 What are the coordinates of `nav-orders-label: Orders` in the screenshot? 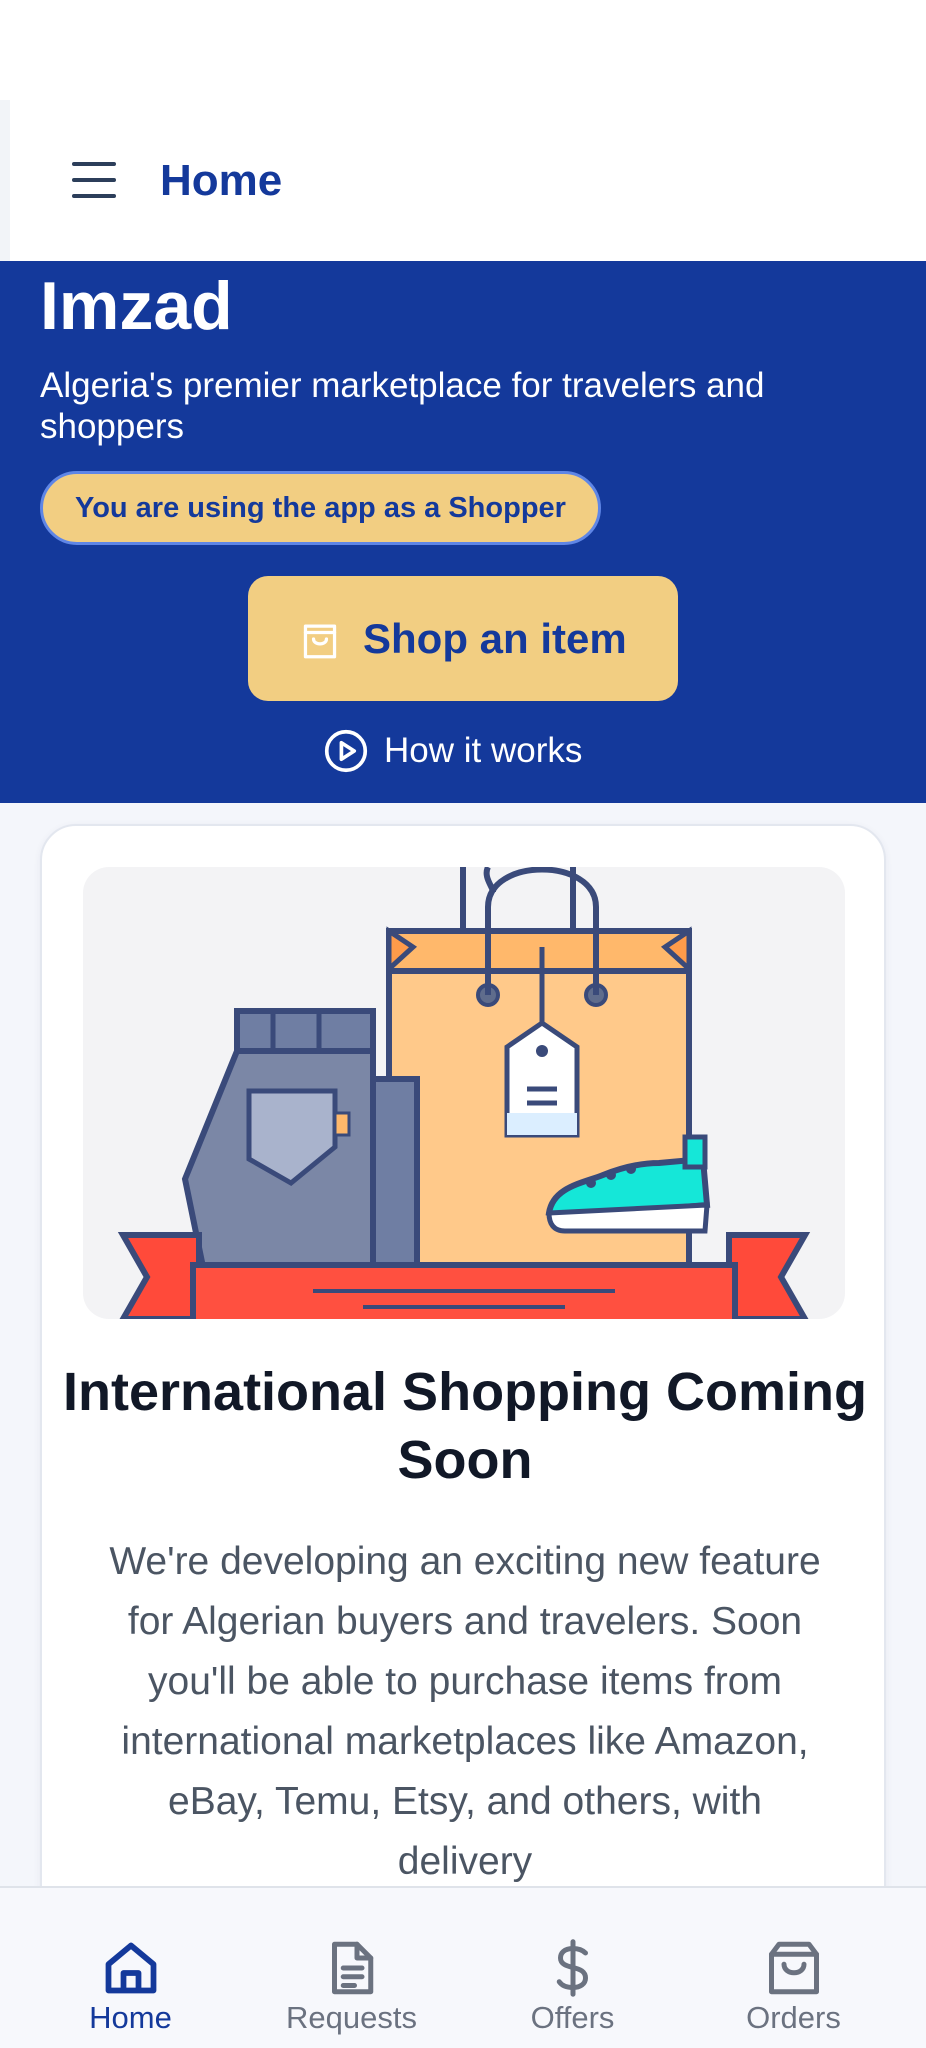 It's located at (793, 2017).